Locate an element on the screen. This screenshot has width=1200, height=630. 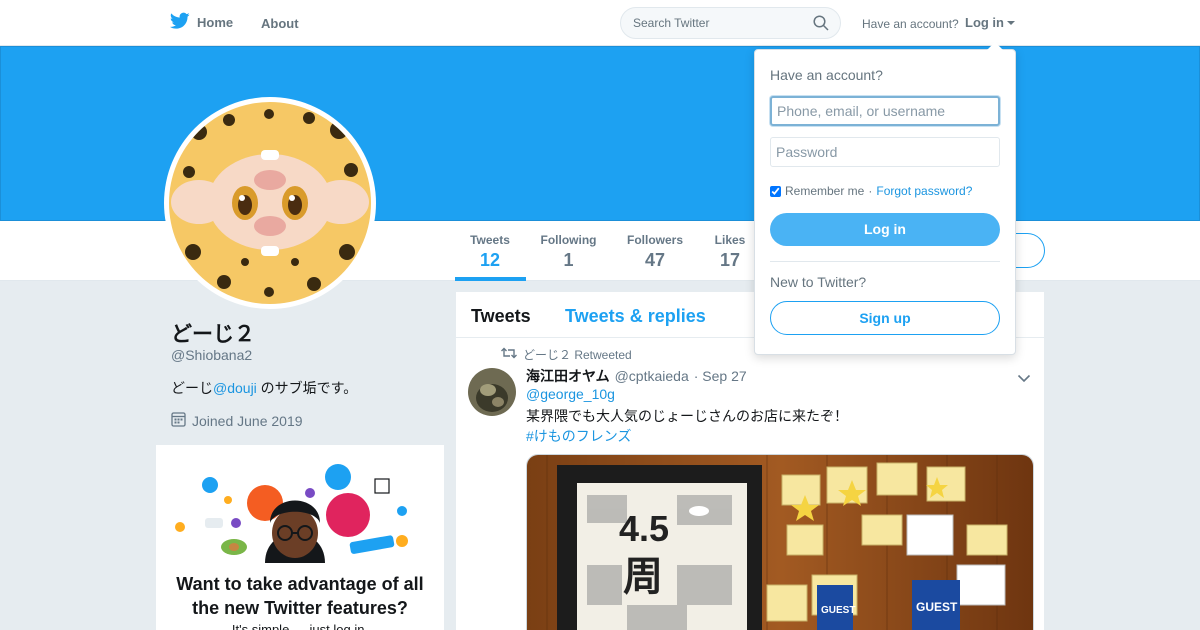
dropdown-arrow is located at coordinates (995, 46).